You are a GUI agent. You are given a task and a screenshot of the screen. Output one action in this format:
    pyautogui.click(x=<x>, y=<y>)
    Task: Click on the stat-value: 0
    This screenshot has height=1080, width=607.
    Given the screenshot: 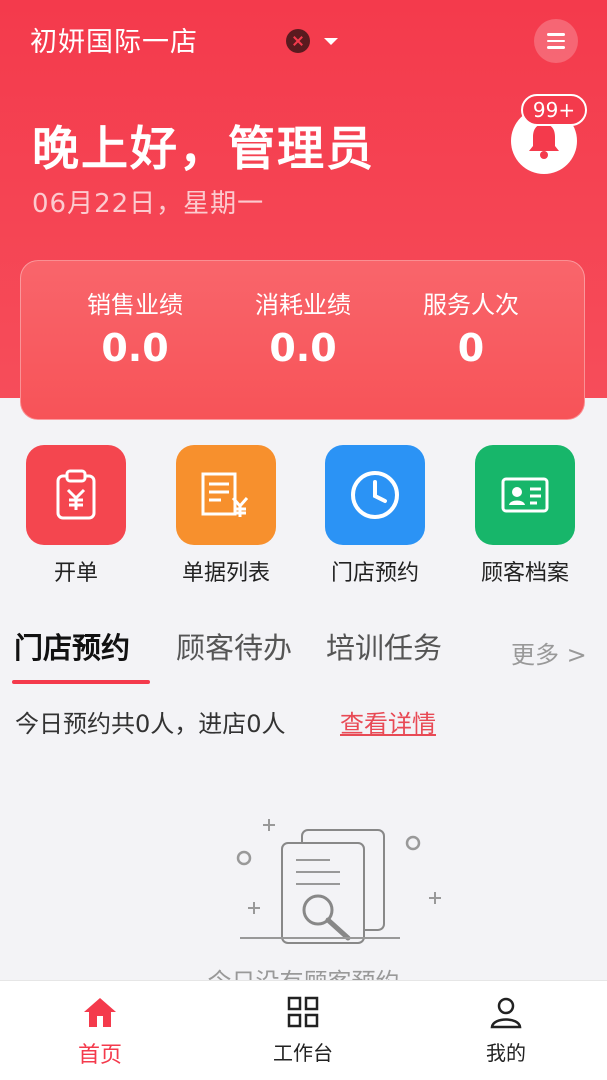 What is the action you would take?
    pyautogui.click(x=471, y=348)
    